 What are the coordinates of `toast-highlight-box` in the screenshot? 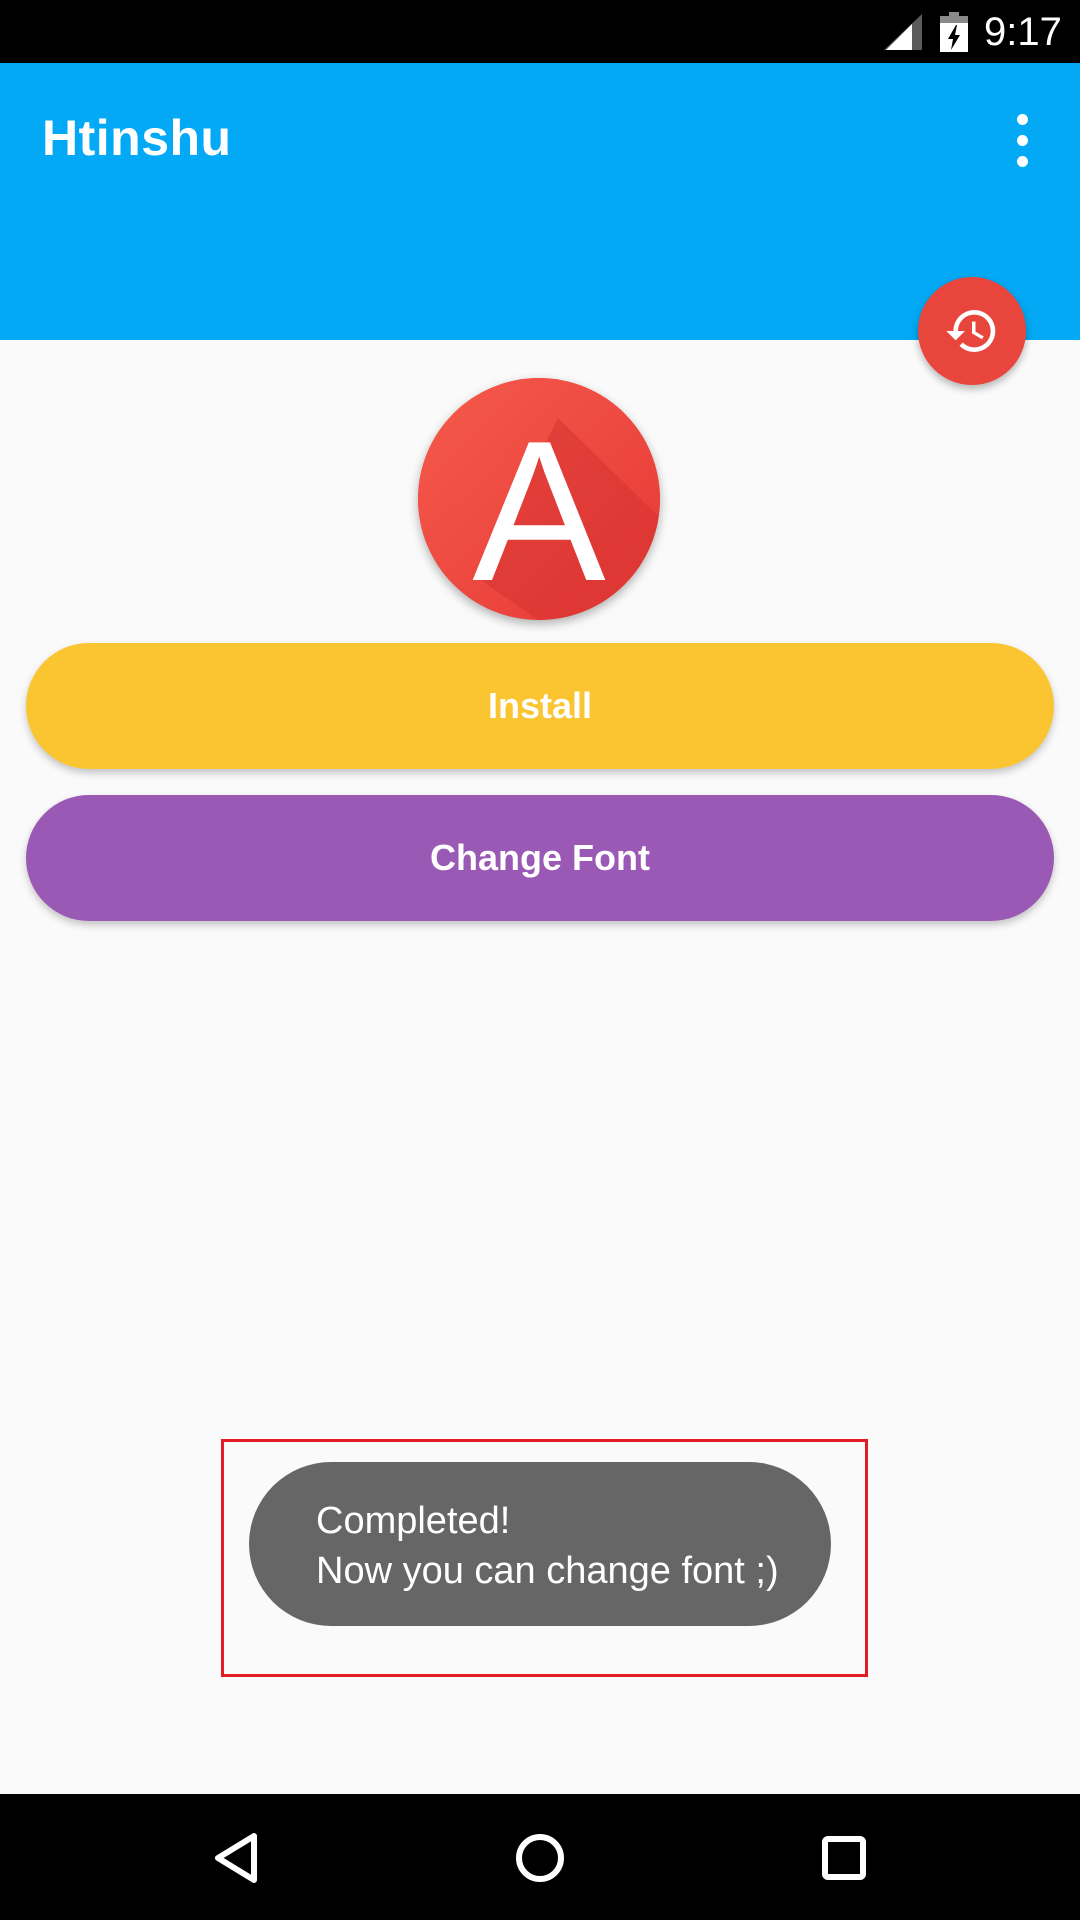 It's located at (544, 1558).